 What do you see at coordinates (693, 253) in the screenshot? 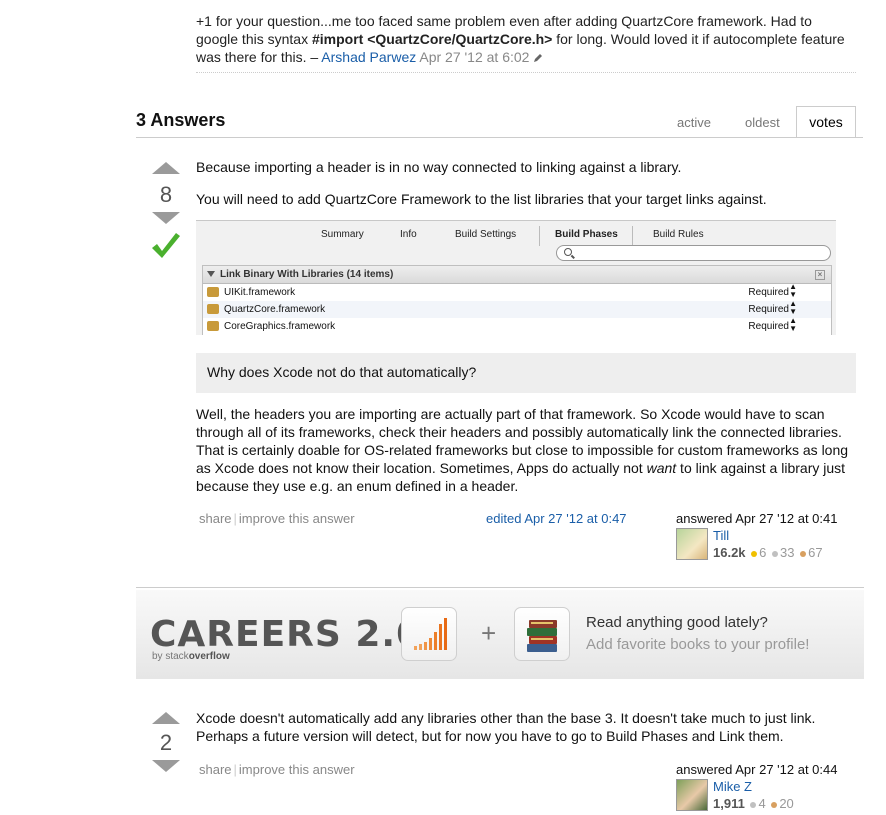
I see `xcode-search-field` at bounding box center [693, 253].